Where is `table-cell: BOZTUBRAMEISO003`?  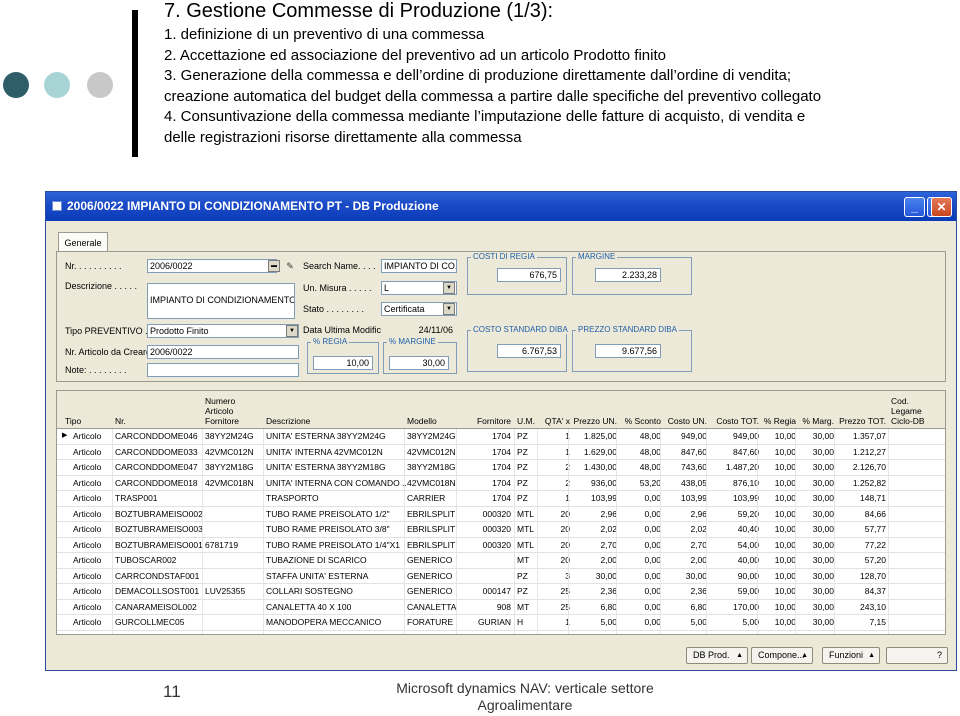
table-cell: BOZTUBRAMEISO003 is located at coordinates (159, 529).